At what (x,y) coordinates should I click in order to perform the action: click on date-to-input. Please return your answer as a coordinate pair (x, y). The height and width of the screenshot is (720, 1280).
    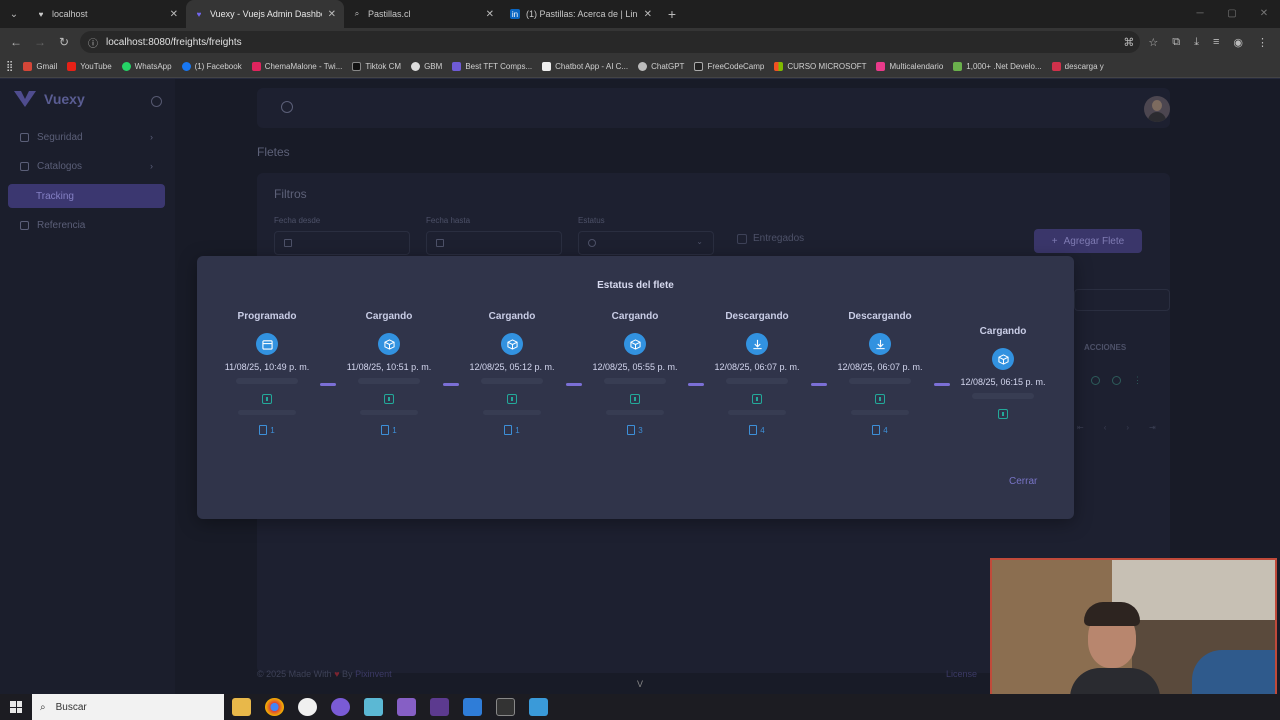
    Looking at the image, I should click on (494, 243).